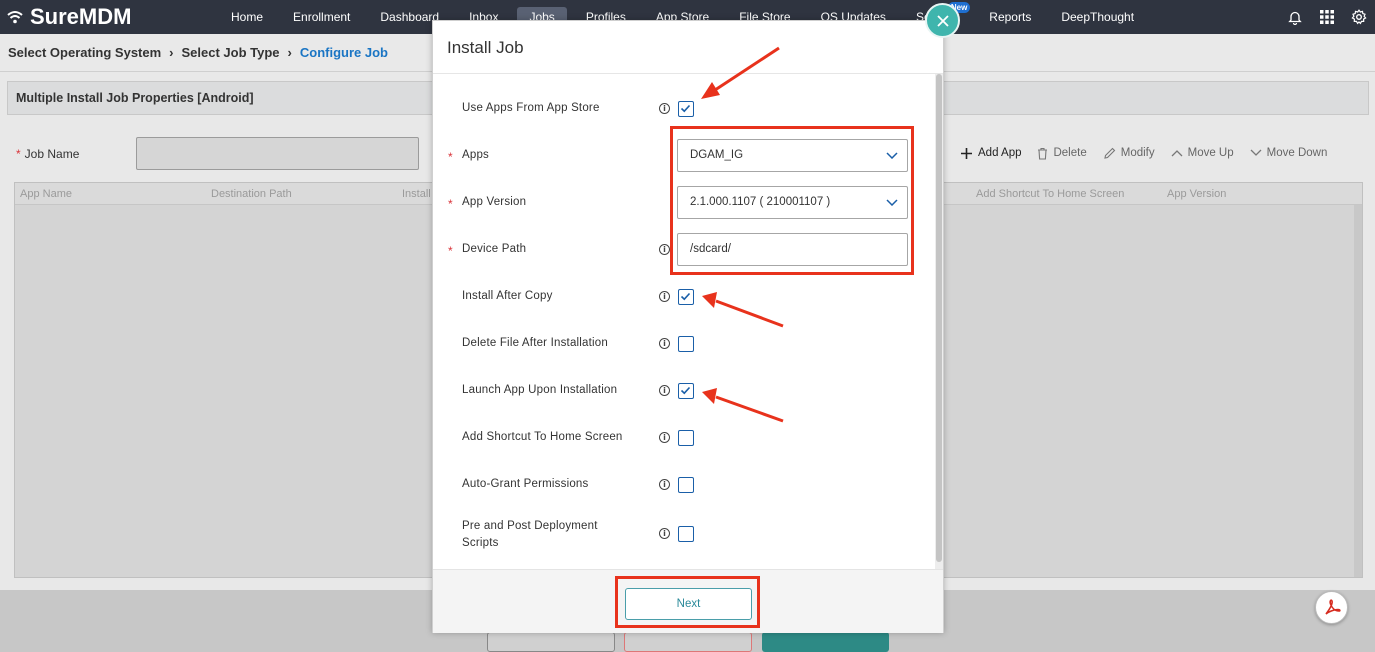  What do you see at coordinates (530, 526) in the screenshot?
I see `pre-post-label-line1: Pre and Post Deployment` at bounding box center [530, 526].